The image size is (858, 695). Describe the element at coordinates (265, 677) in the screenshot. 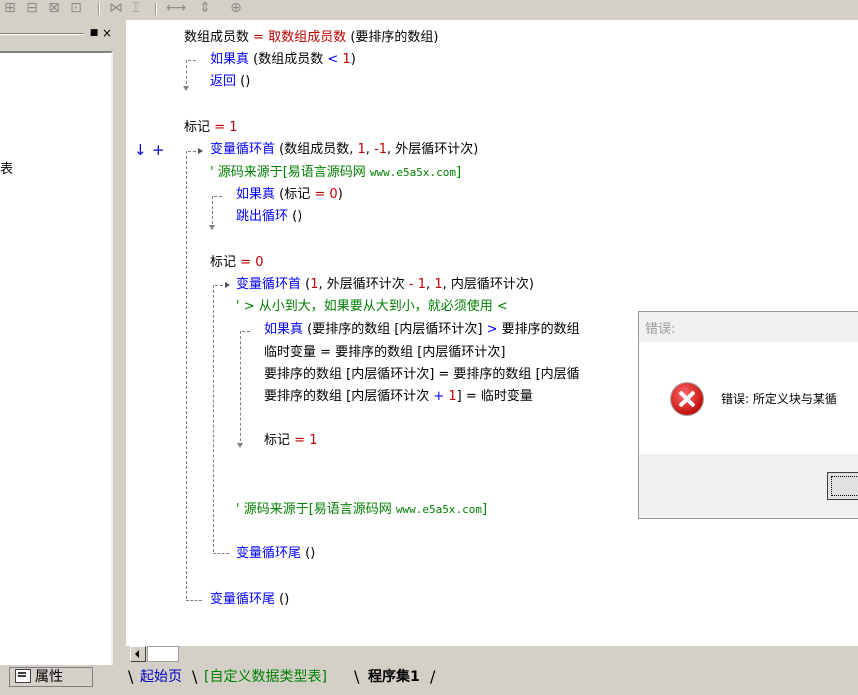

I see `tab-custom-data-types: [自定义数据类型表]` at that location.